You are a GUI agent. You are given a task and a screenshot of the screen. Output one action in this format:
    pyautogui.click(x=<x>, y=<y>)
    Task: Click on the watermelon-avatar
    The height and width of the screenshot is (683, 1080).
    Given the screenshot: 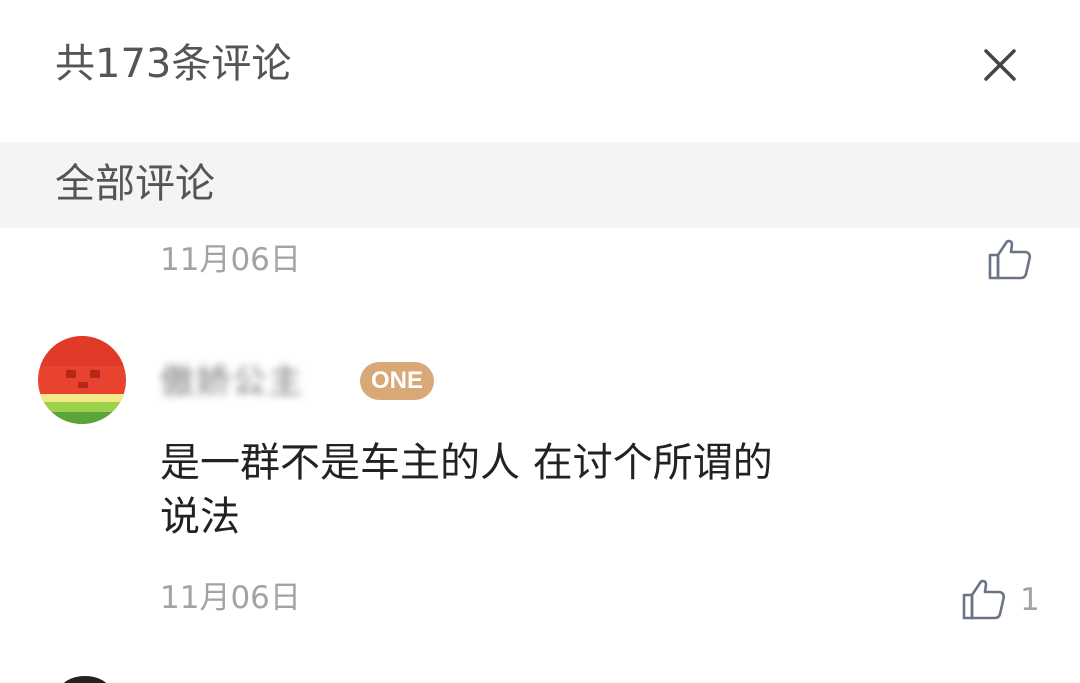 What is the action you would take?
    pyautogui.click(x=82, y=380)
    